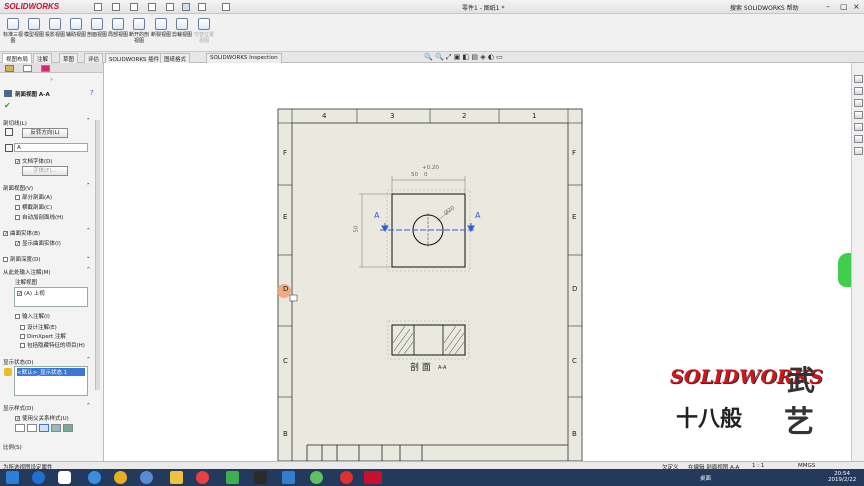 The width and height of the screenshot is (864, 486). Describe the element at coordinates (844, 6) in the screenshot. I see `maximize-icon: ▢` at that location.